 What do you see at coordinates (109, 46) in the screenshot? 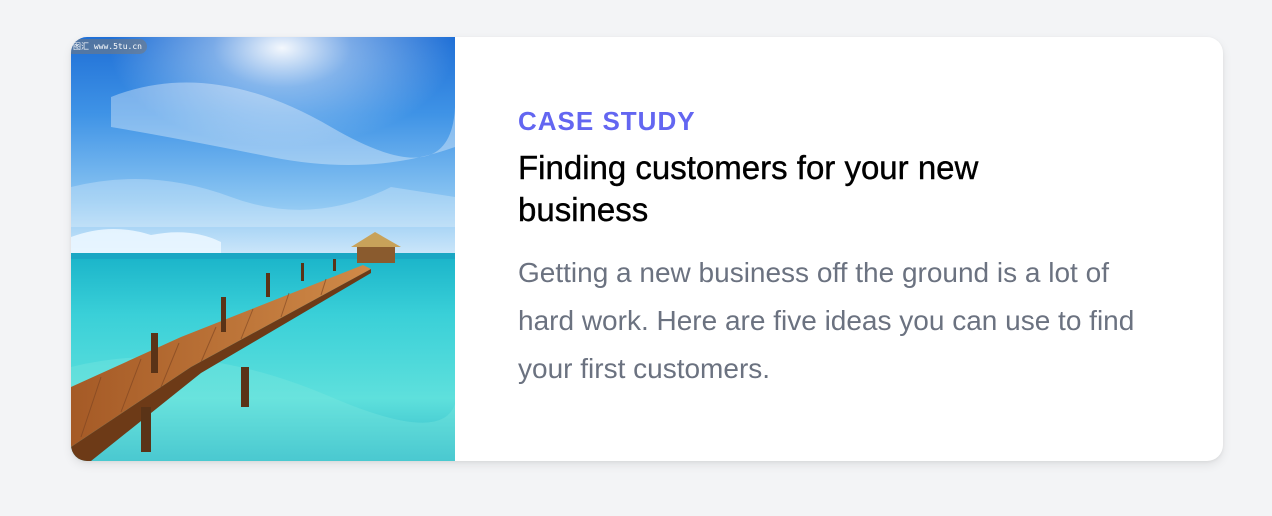
I see `image-watermark: 图汇 www.5tu.cn` at bounding box center [109, 46].